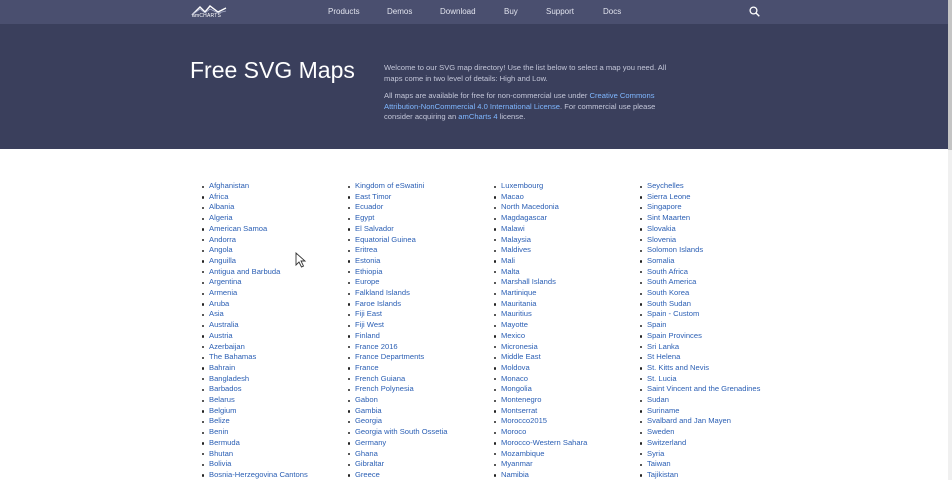 The image size is (952, 480). I want to click on map-link: Asia, so click(254, 314).